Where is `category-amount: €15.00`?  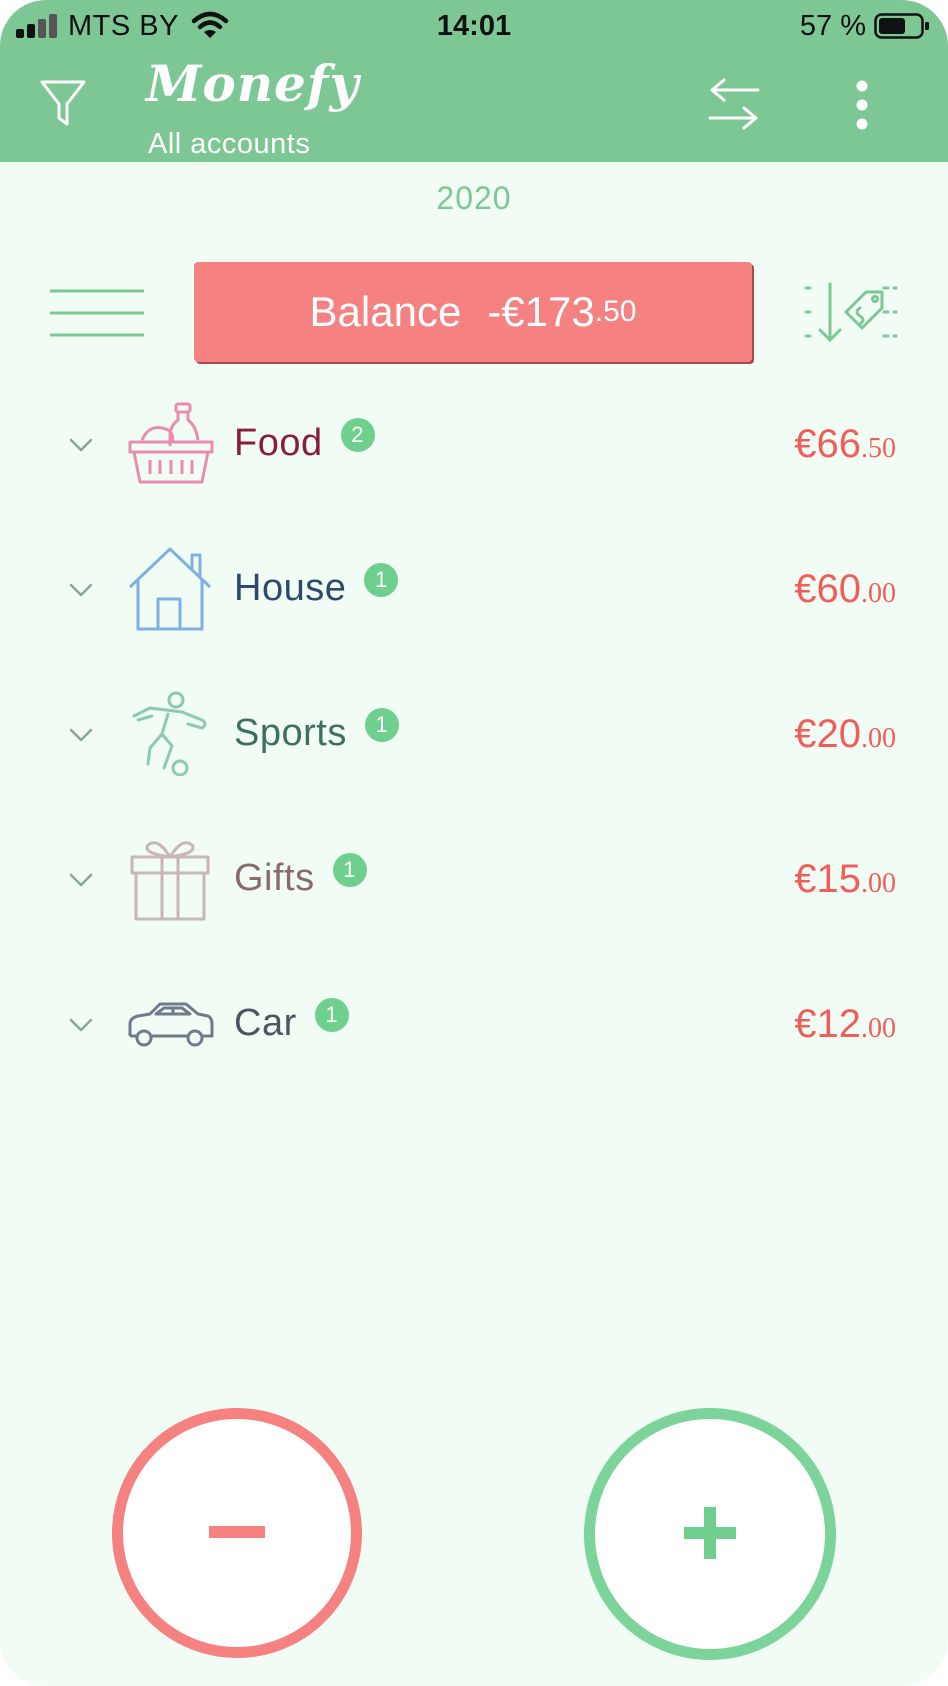
category-amount: €15.00 is located at coordinates (845, 879).